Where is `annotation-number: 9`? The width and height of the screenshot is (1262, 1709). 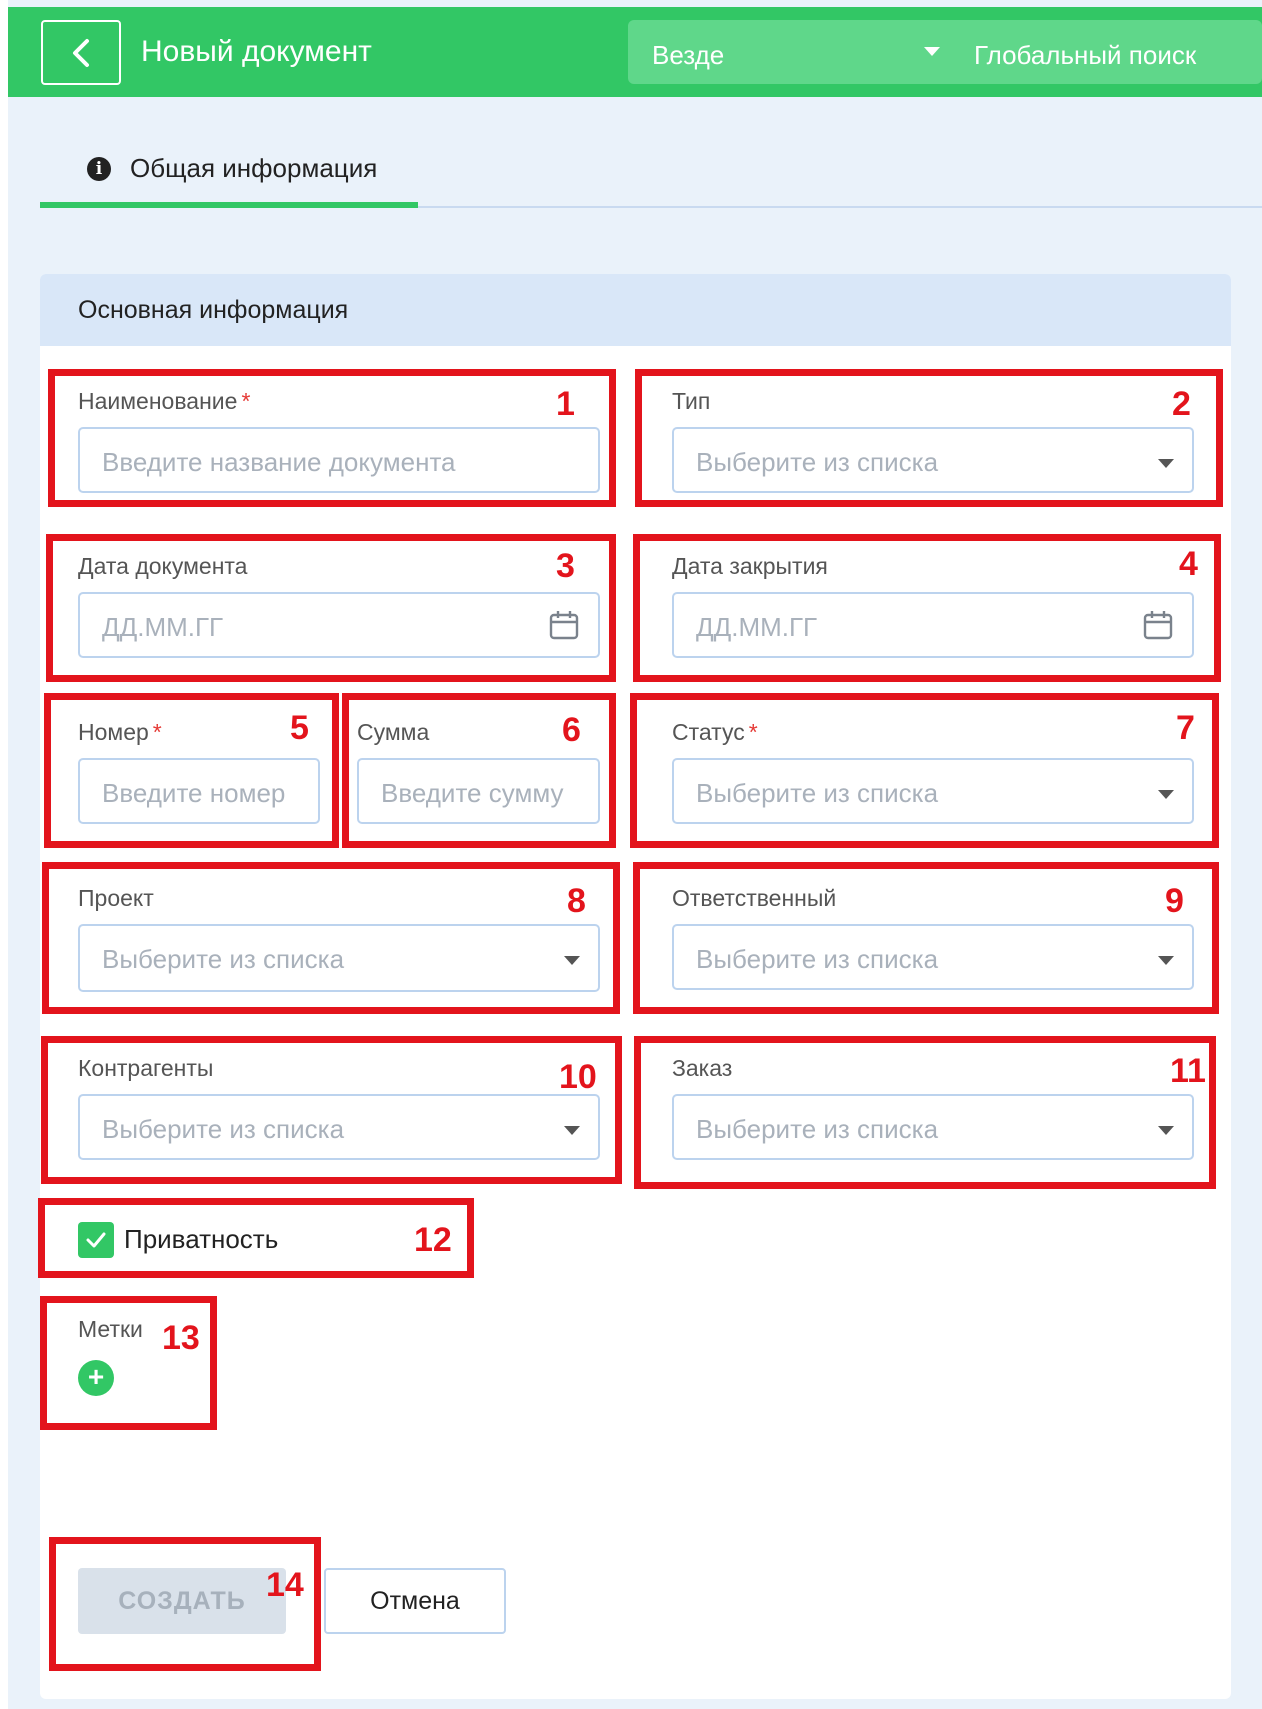
annotation-number: 9 is located at coordinates (1174, 901).